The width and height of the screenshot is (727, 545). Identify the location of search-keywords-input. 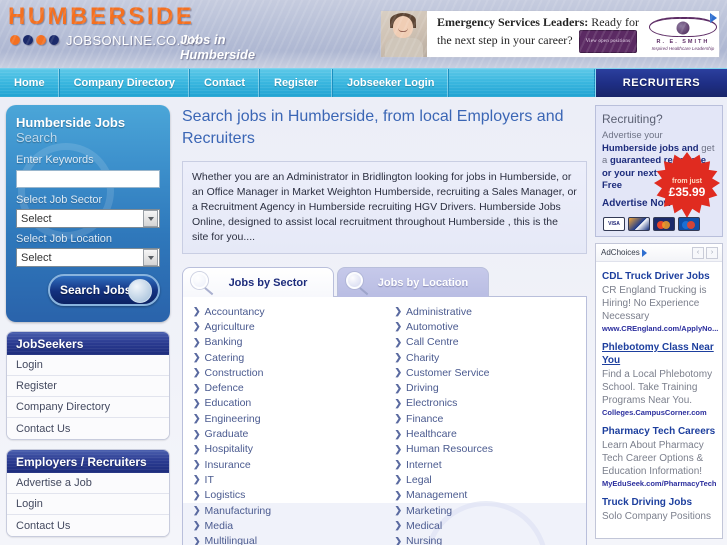
(88, 179).